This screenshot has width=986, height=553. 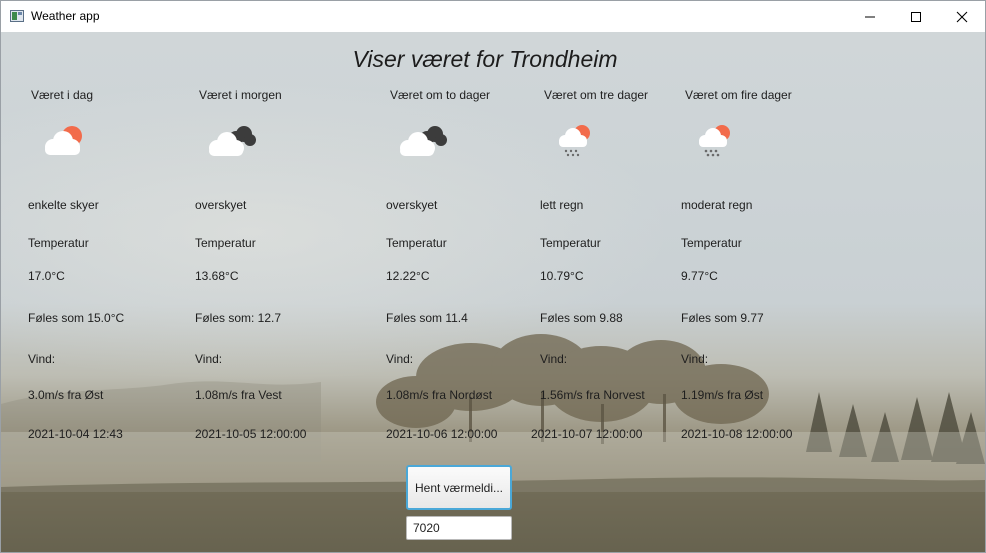 What do you see at coordinates (76, 318) in the screenshot?
I see `feels-like-value: Føles som 15.0°C` at bounding box center [76, 318].